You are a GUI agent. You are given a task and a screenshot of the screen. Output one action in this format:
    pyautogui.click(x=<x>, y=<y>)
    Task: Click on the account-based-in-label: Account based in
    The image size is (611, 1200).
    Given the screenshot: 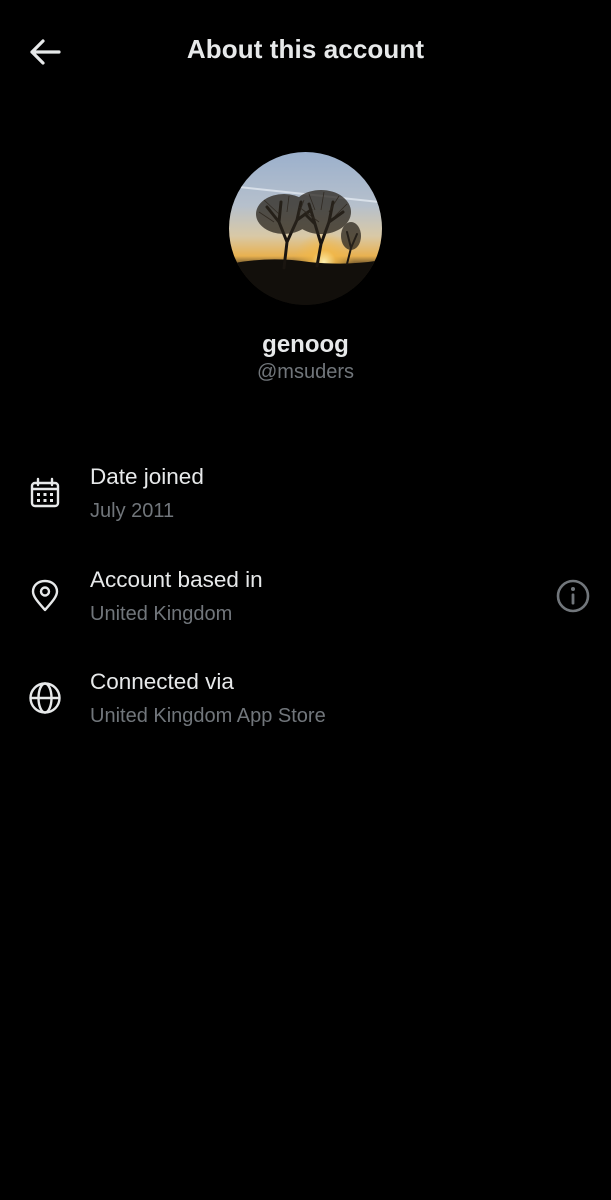 What is the action you would take?
    pyautogui.click(x=176, y=579)
    